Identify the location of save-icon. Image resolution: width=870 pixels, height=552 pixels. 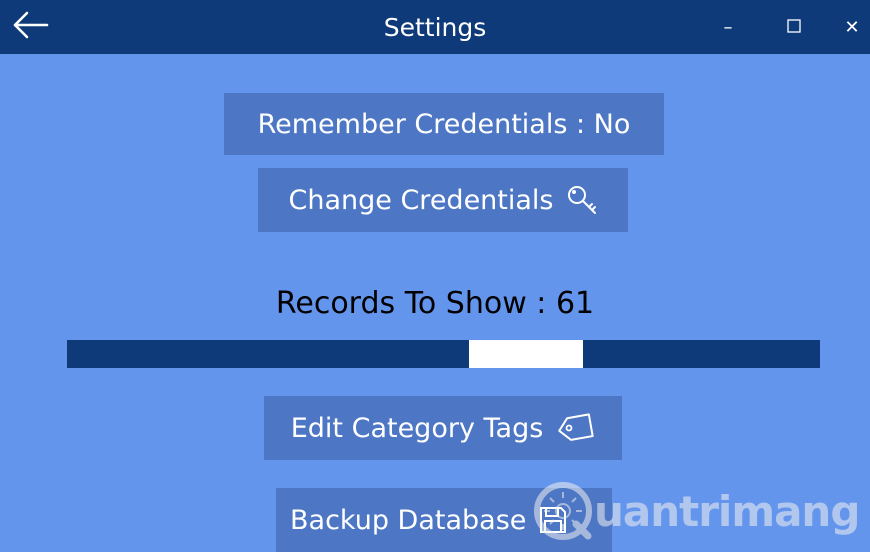
(553, 520).